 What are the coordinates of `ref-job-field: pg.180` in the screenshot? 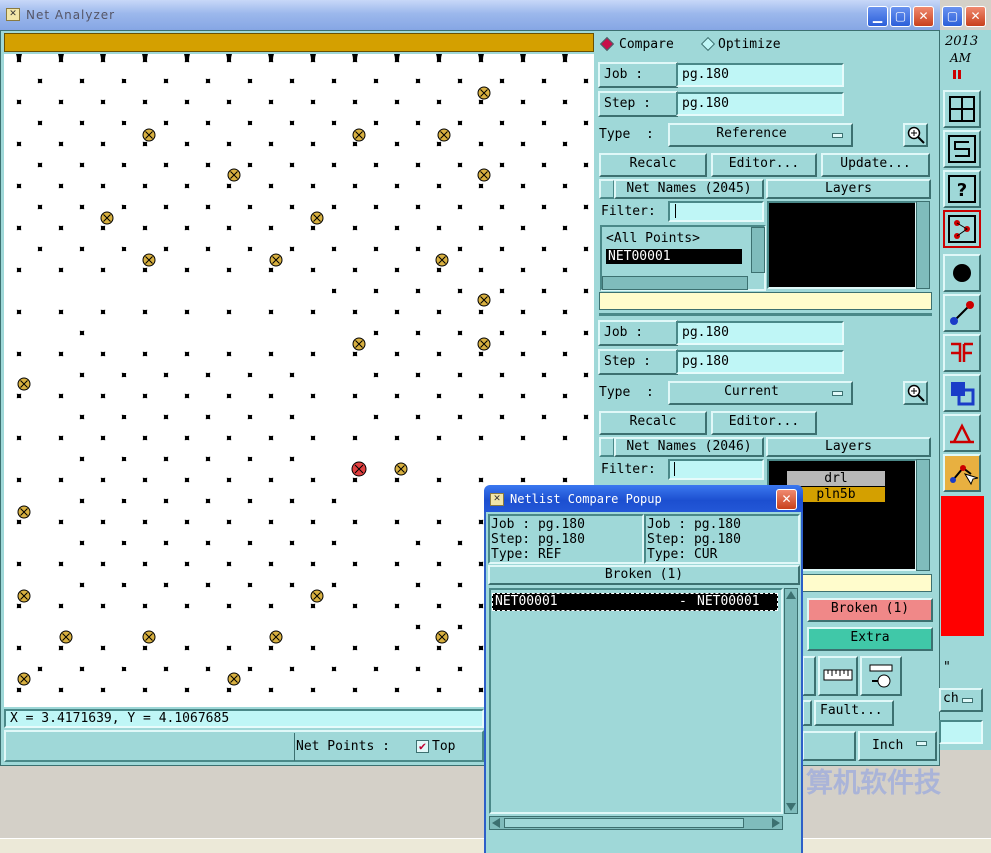 It's located at (760, 75).